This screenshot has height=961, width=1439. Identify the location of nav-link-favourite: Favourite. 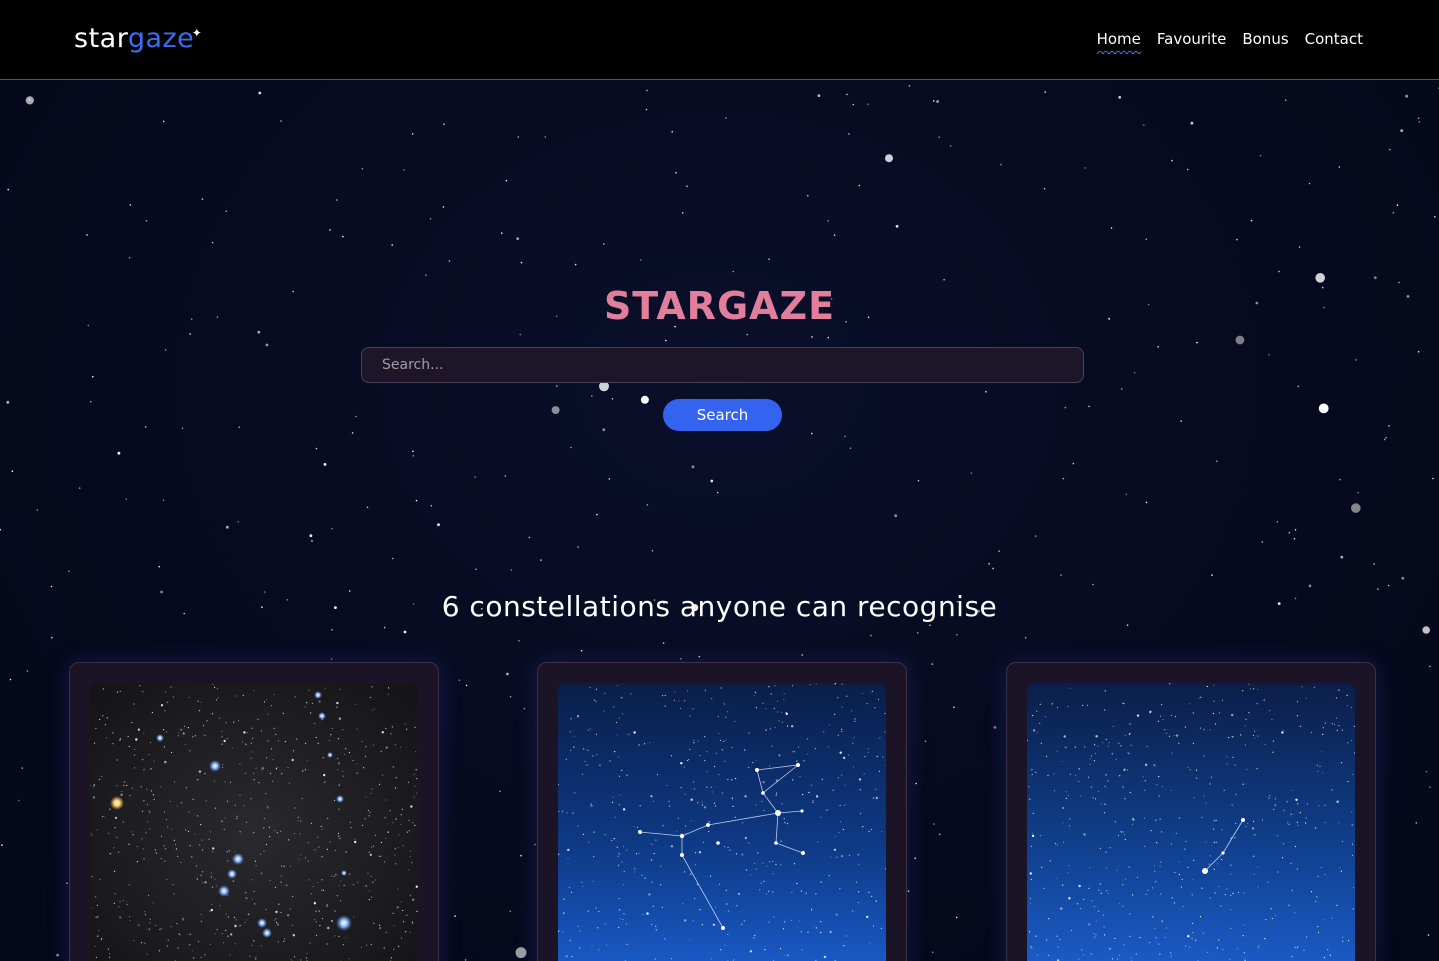
(1191, 39).